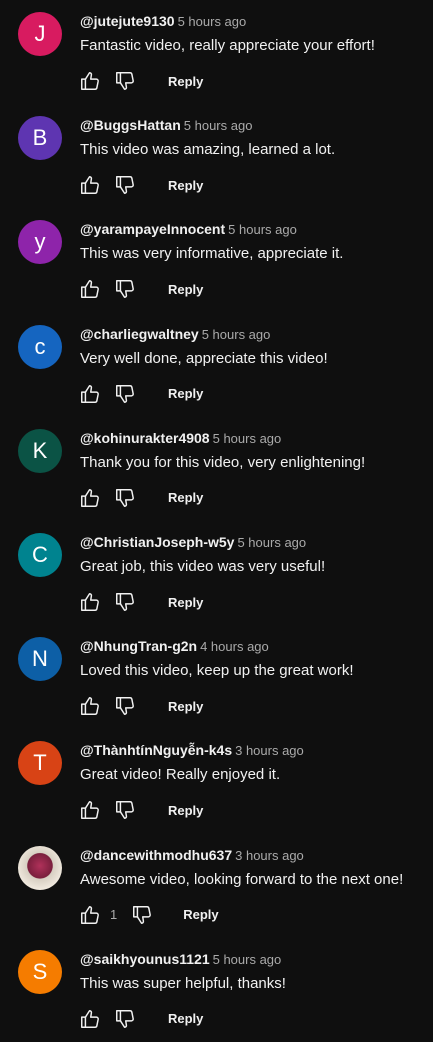 The image size is (433, 1042). Describe the element at coordinates (40, 971) in the screenshot. I see `avatar: S` at that location.